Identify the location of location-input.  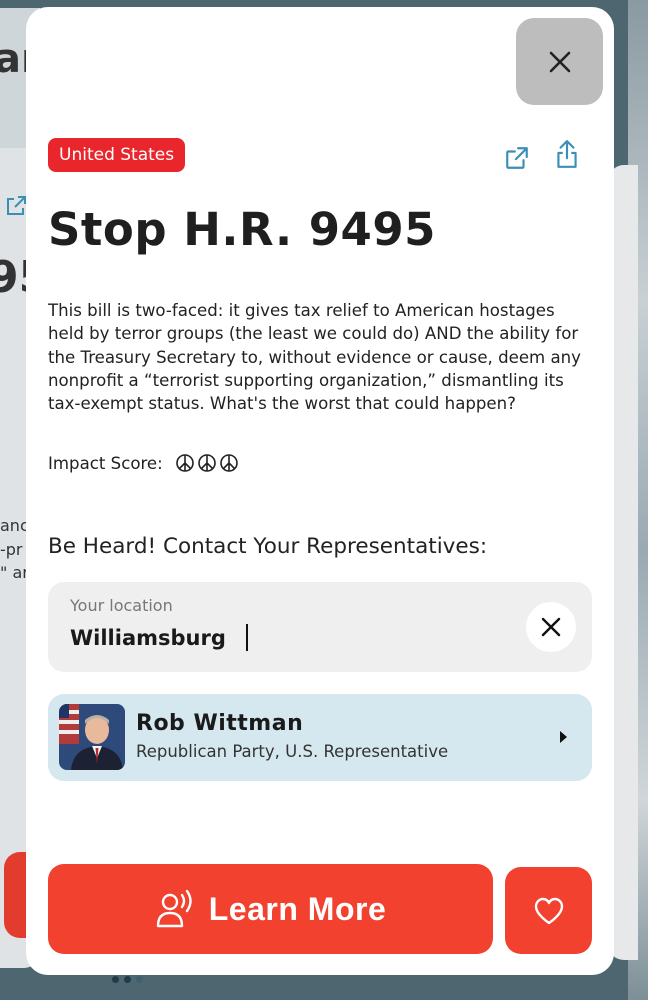
(285, 638).